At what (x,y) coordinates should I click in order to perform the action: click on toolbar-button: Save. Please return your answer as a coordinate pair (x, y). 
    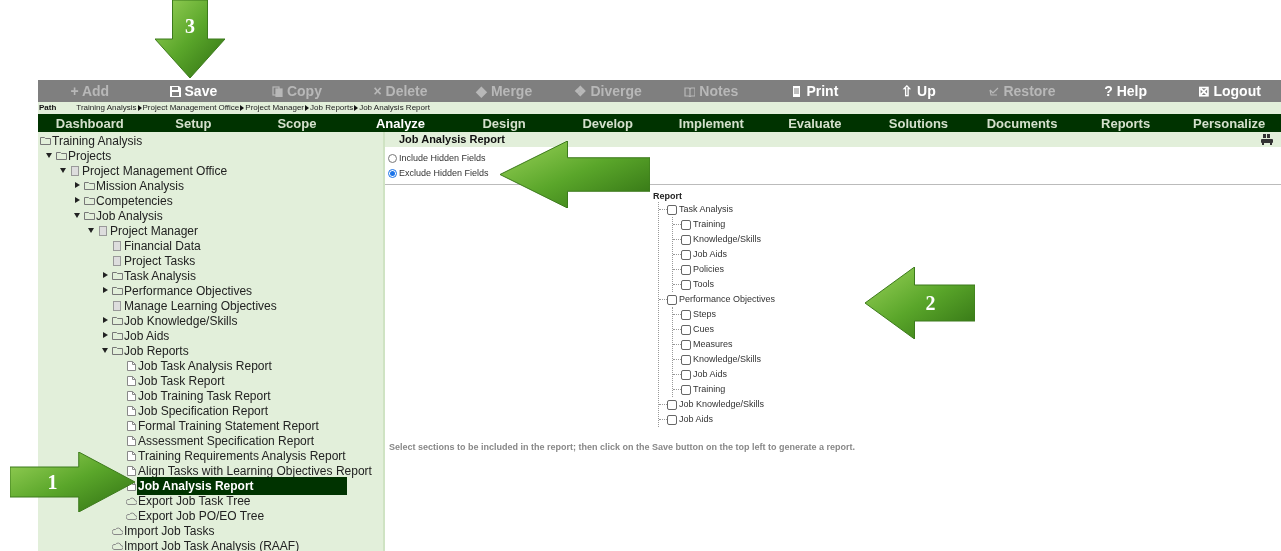
    Looking at the image, I should click on (193, 91).